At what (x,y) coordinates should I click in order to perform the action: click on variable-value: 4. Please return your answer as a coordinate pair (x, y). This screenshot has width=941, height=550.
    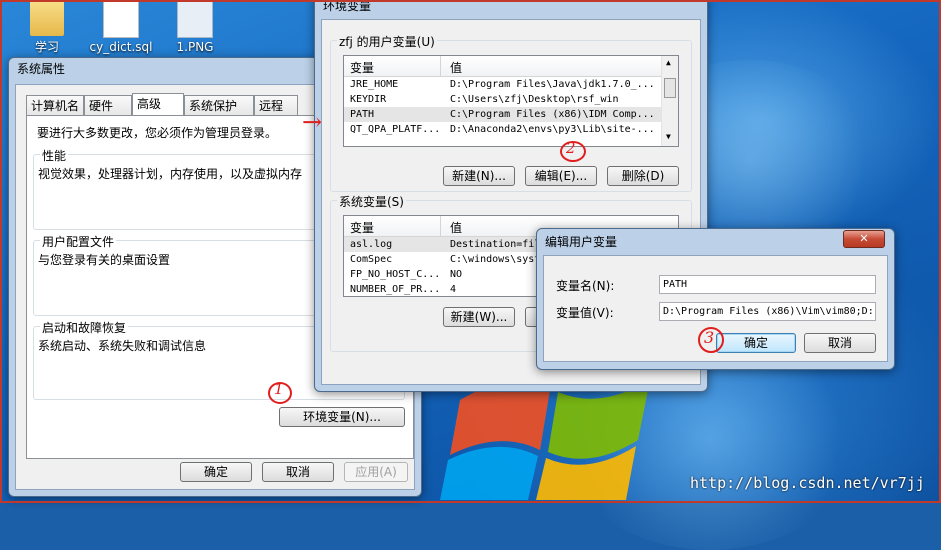
    Looking at the image, I should click on (453, 289).